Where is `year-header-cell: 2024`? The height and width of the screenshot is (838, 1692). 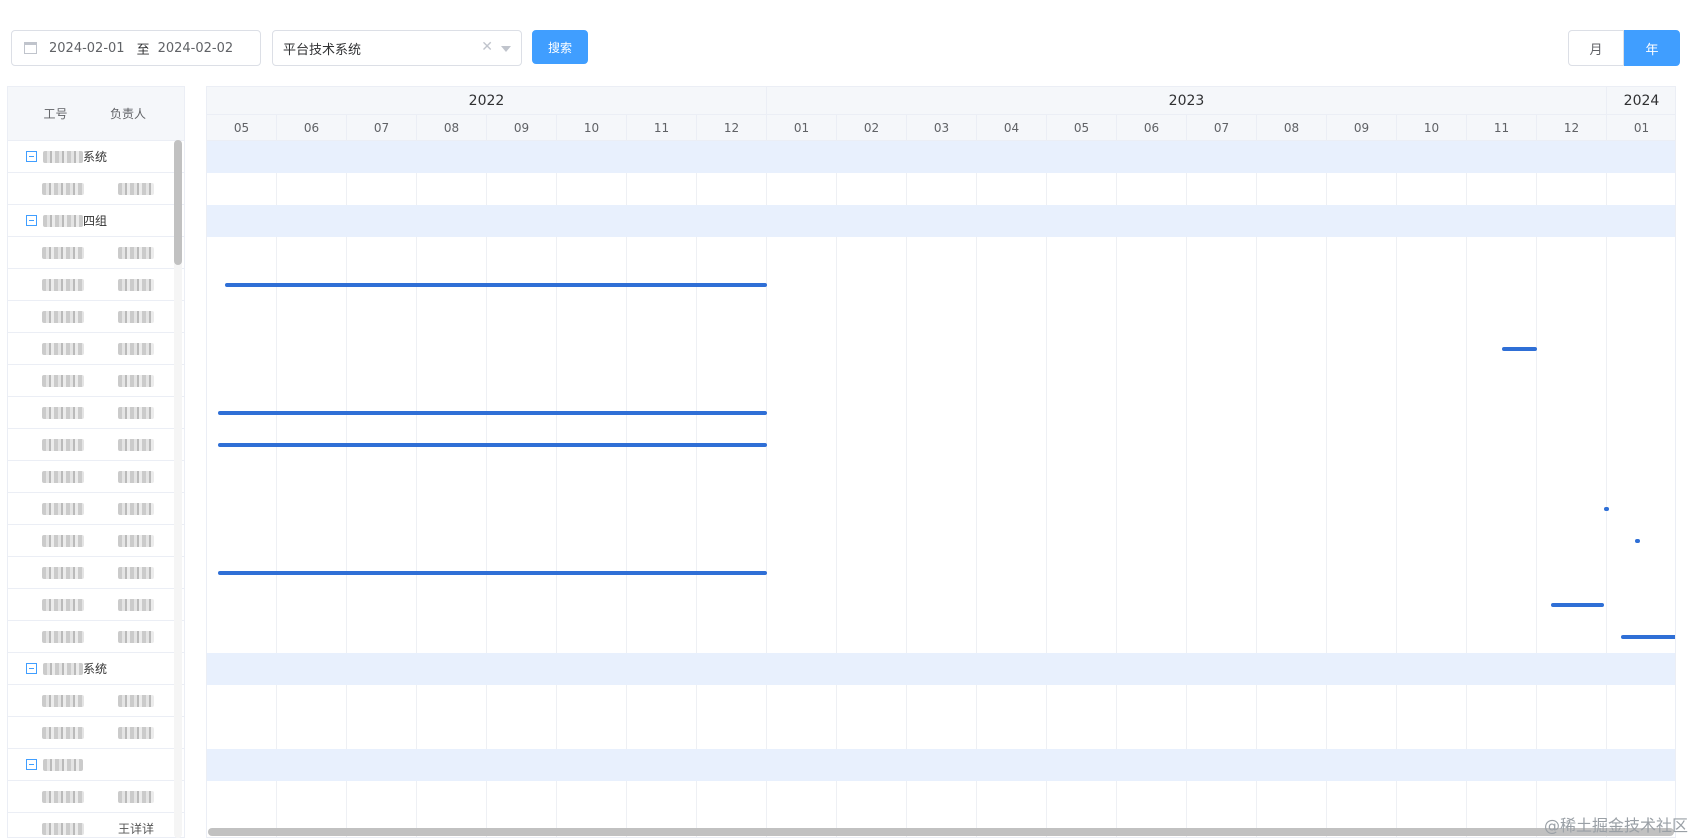
year-header-cell: 2024 is located at coordinates (1641, 101).